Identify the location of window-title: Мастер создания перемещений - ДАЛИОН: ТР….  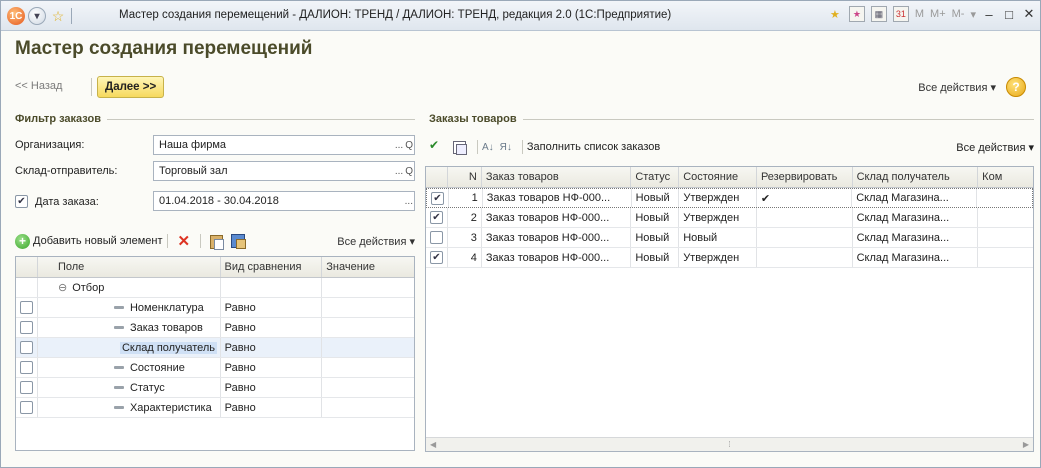
(395, 15).